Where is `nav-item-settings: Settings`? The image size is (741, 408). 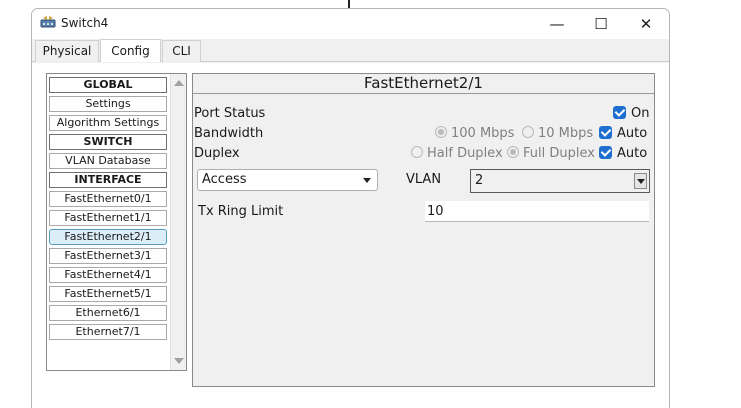
nav-item-settings: Settings is located at coordinates (108, 104).